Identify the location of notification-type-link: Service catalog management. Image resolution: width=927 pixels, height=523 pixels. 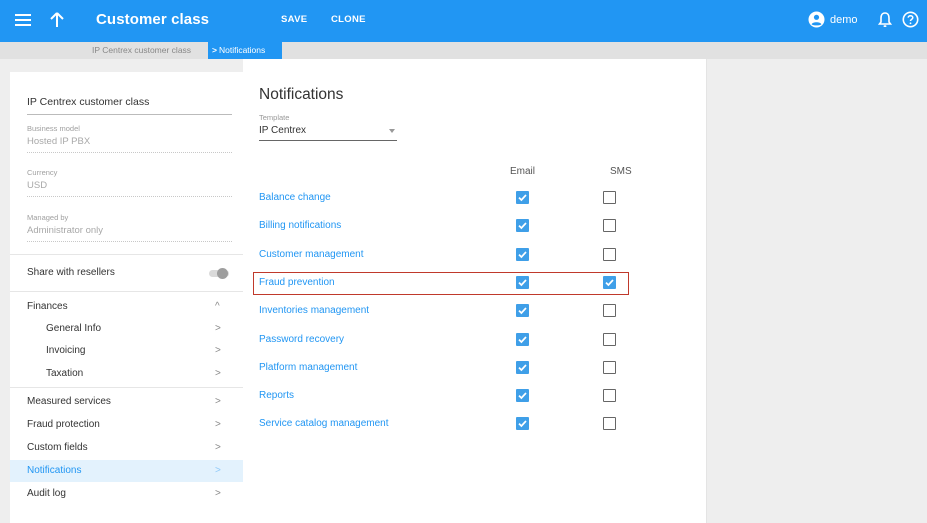
(324, 423).